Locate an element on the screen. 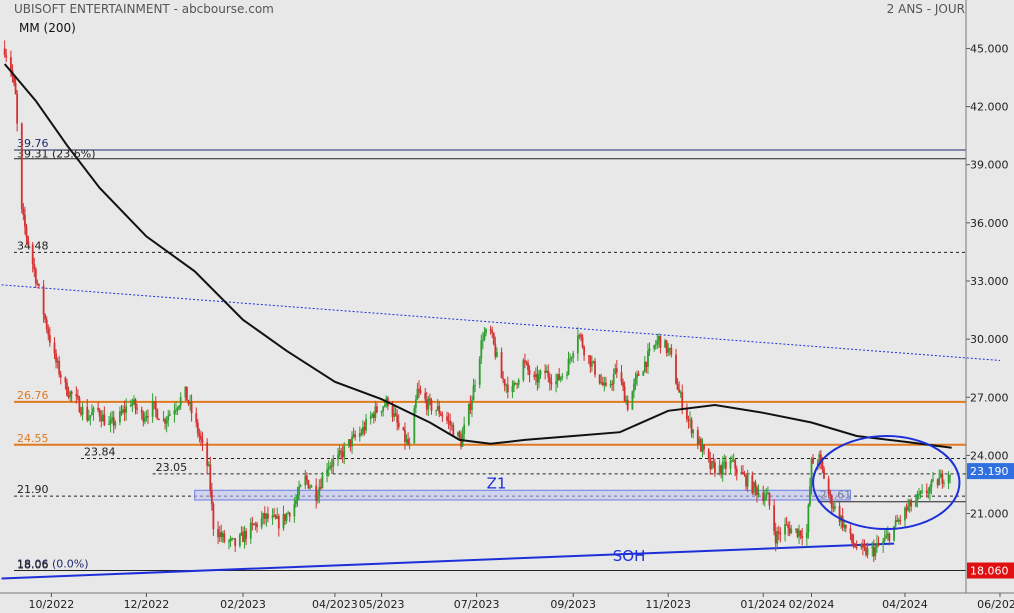  level-label: 23.05 is located at coordinates (172, 467).